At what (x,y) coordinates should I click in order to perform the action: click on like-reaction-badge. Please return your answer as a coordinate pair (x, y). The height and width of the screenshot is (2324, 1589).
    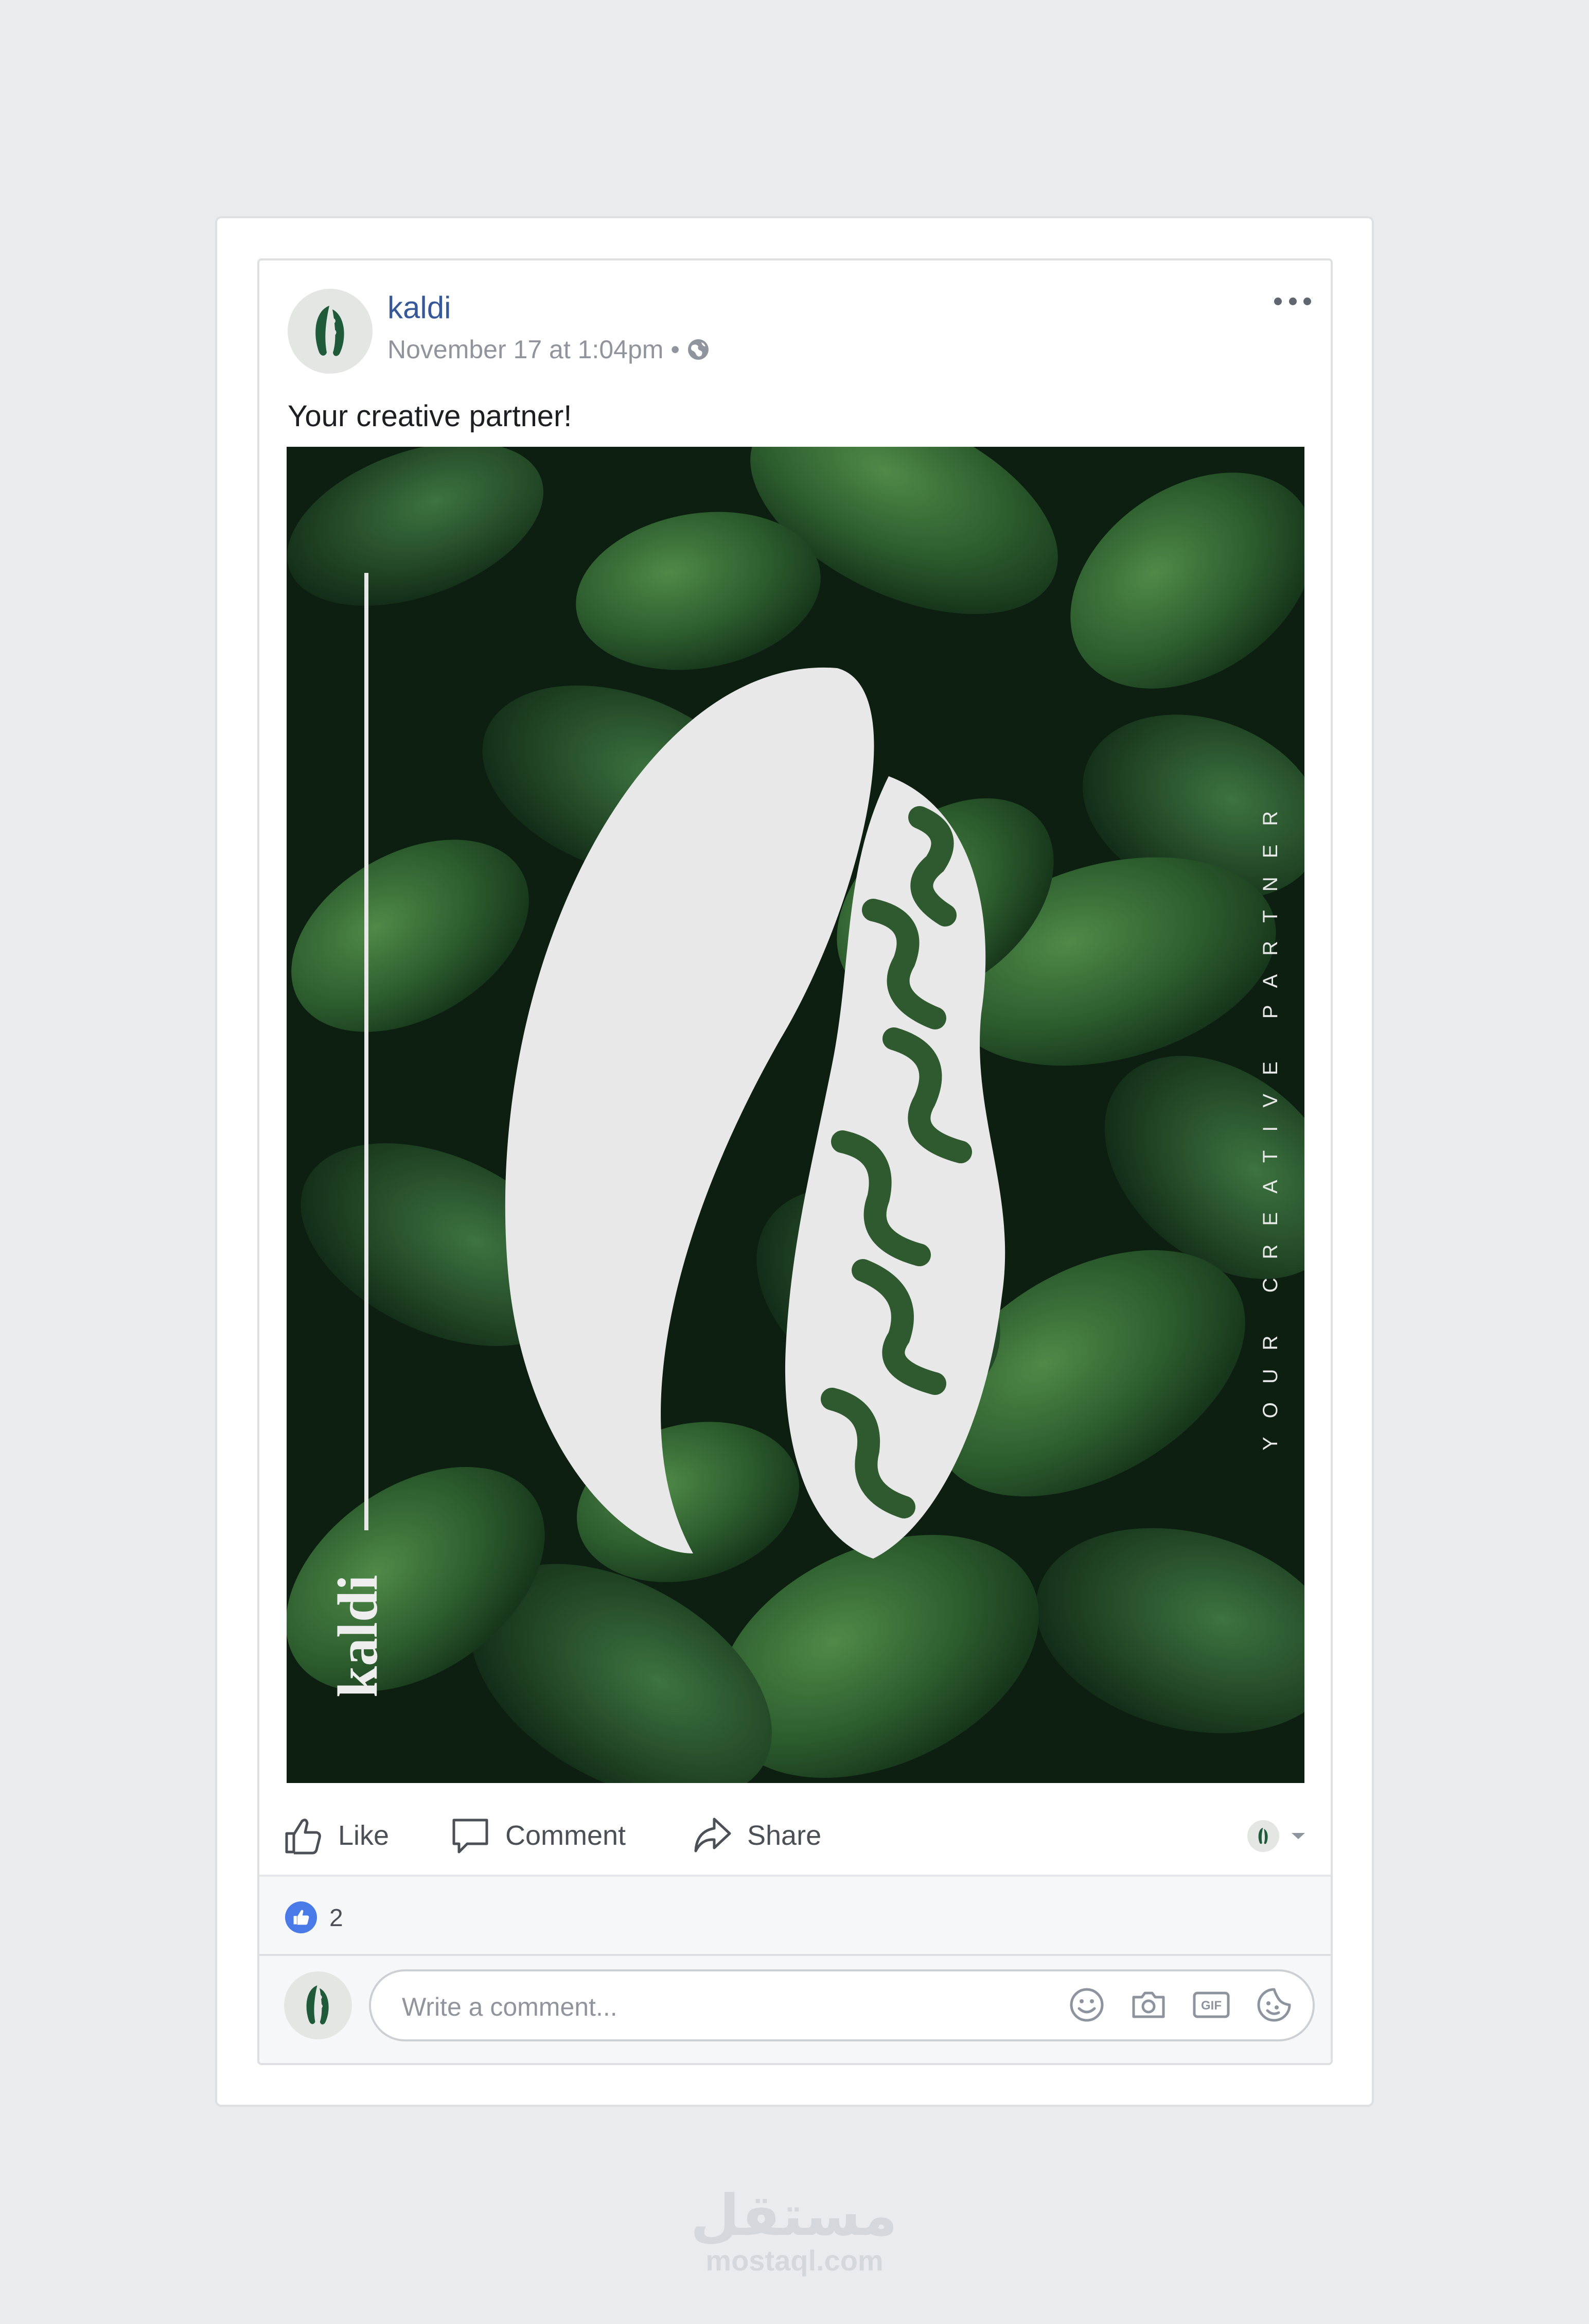
    Looking at the image, I should click on (301, 1917).